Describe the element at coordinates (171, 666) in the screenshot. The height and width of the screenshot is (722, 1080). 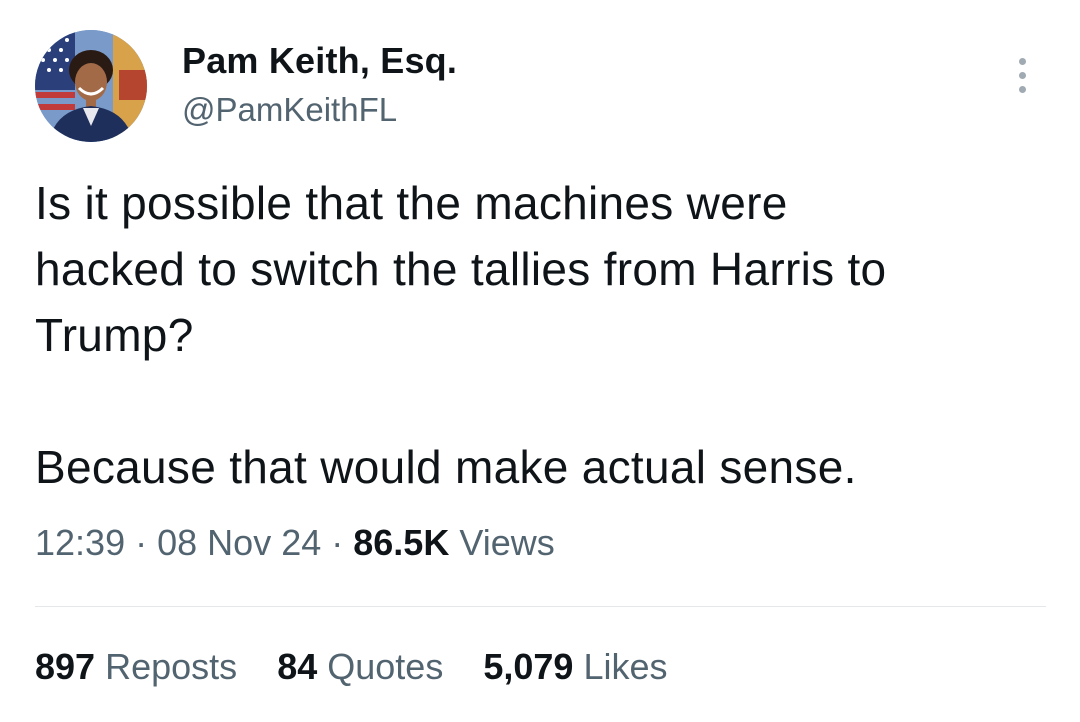
I see `reposts-label: Reposts` at that location.